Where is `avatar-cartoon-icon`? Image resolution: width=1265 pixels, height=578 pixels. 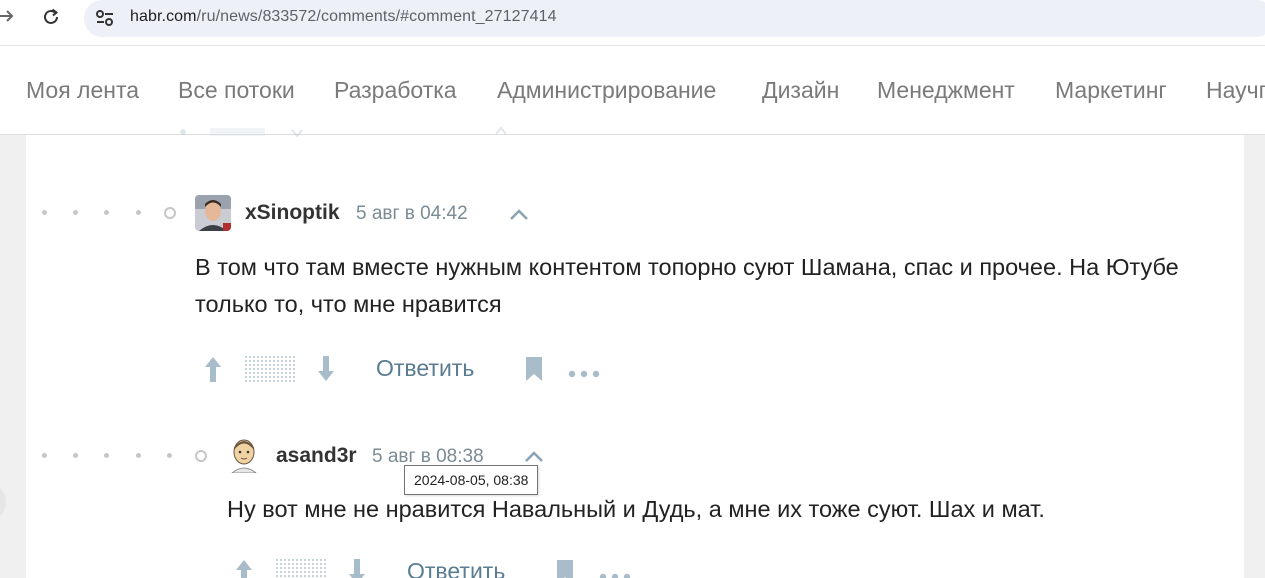
avatar-cartoon-icon is located at coordinates (244, 455).